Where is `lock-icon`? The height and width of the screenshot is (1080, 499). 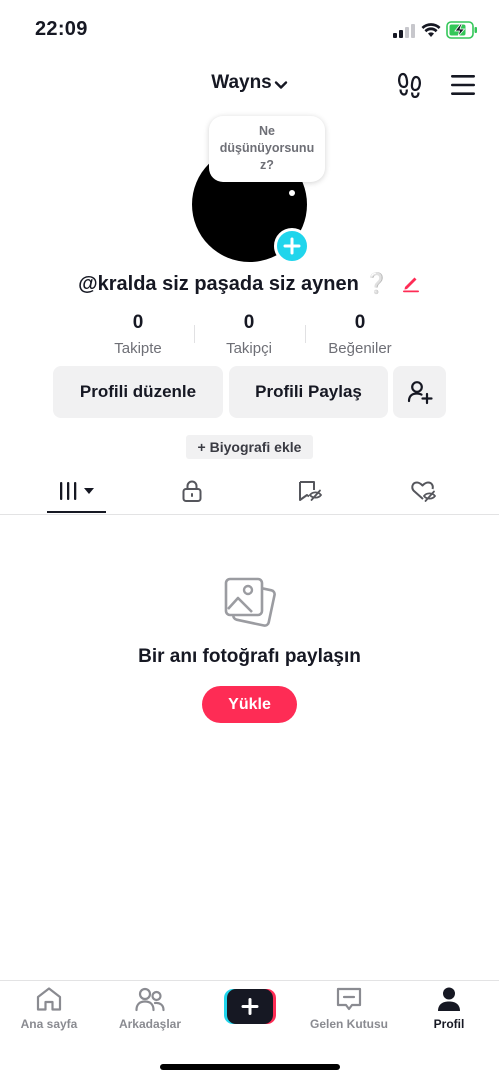
lock-icon is located at coordinates (192, 491).